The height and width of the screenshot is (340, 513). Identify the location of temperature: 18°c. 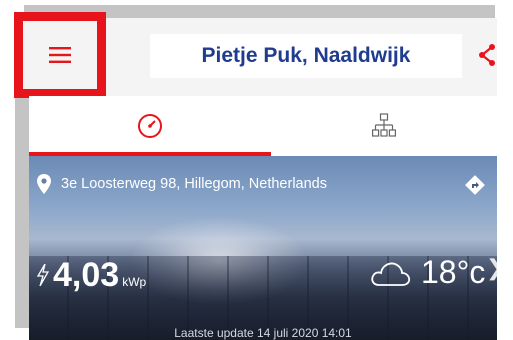
(453, 272).